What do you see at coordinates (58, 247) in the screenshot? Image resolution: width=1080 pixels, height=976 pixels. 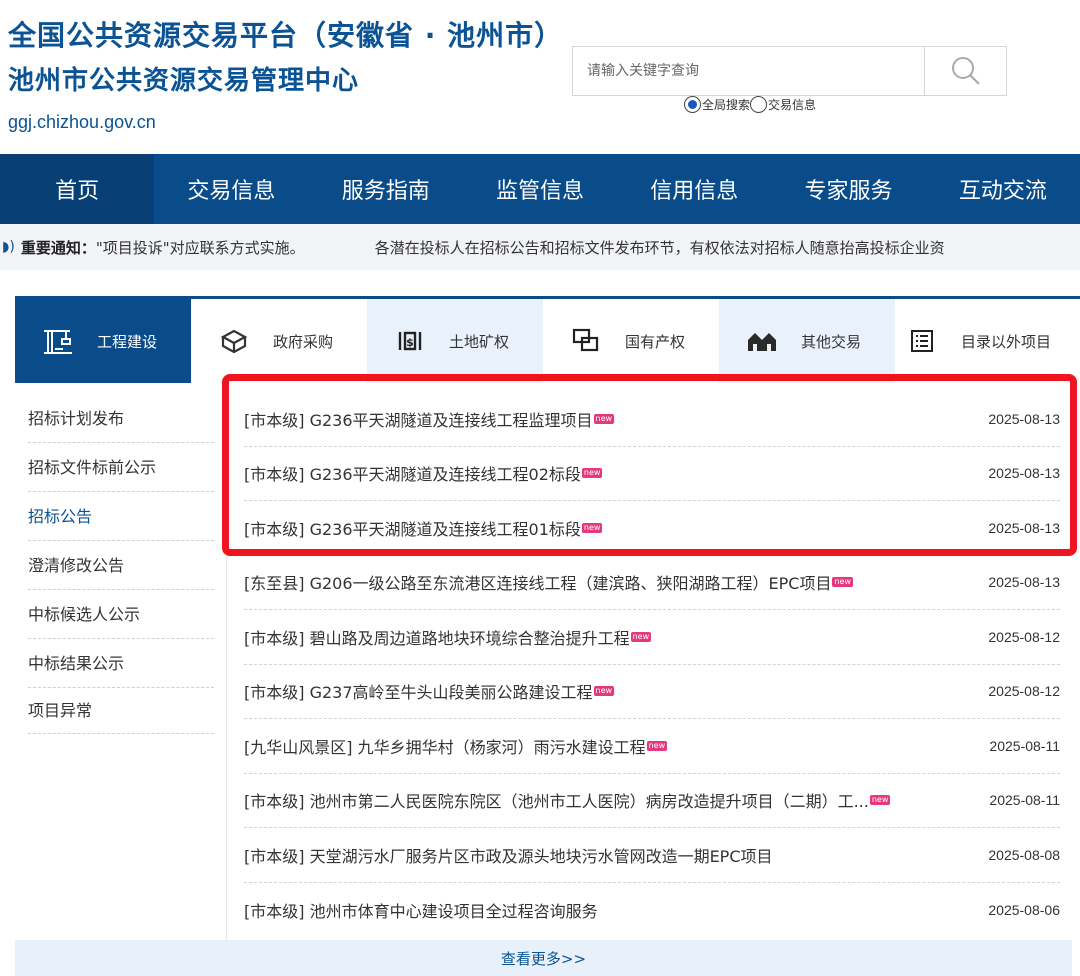 I see `notice-label: 重要通知：` at bounding box center [58, 247].